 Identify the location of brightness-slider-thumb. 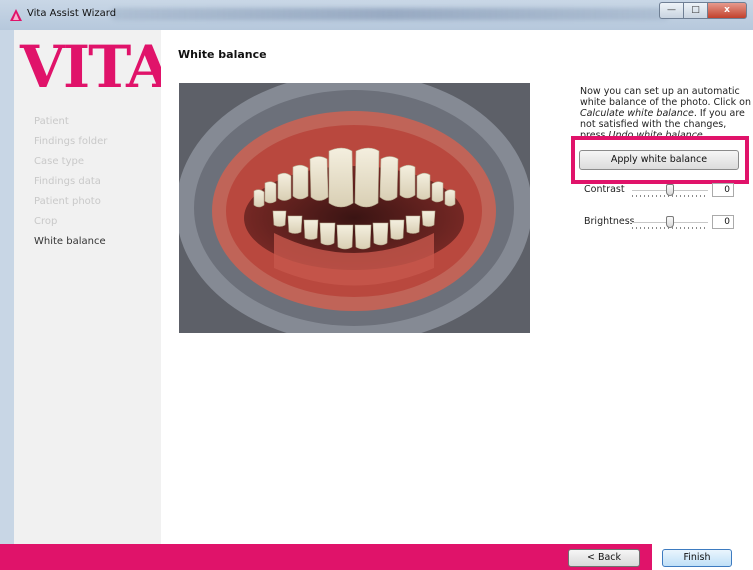
(670, 222).